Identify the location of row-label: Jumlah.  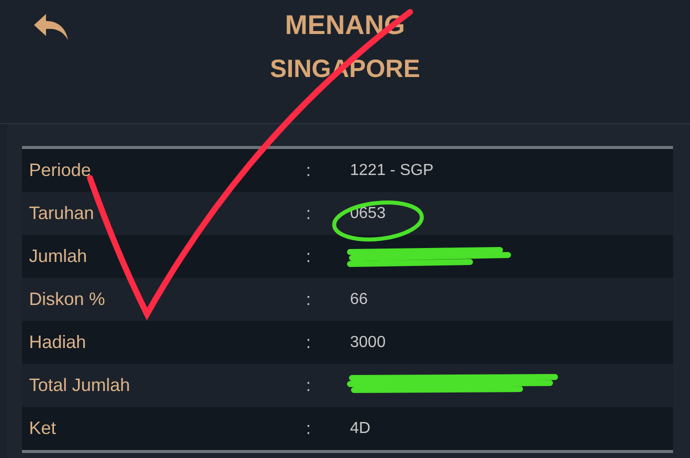
(58, 256).